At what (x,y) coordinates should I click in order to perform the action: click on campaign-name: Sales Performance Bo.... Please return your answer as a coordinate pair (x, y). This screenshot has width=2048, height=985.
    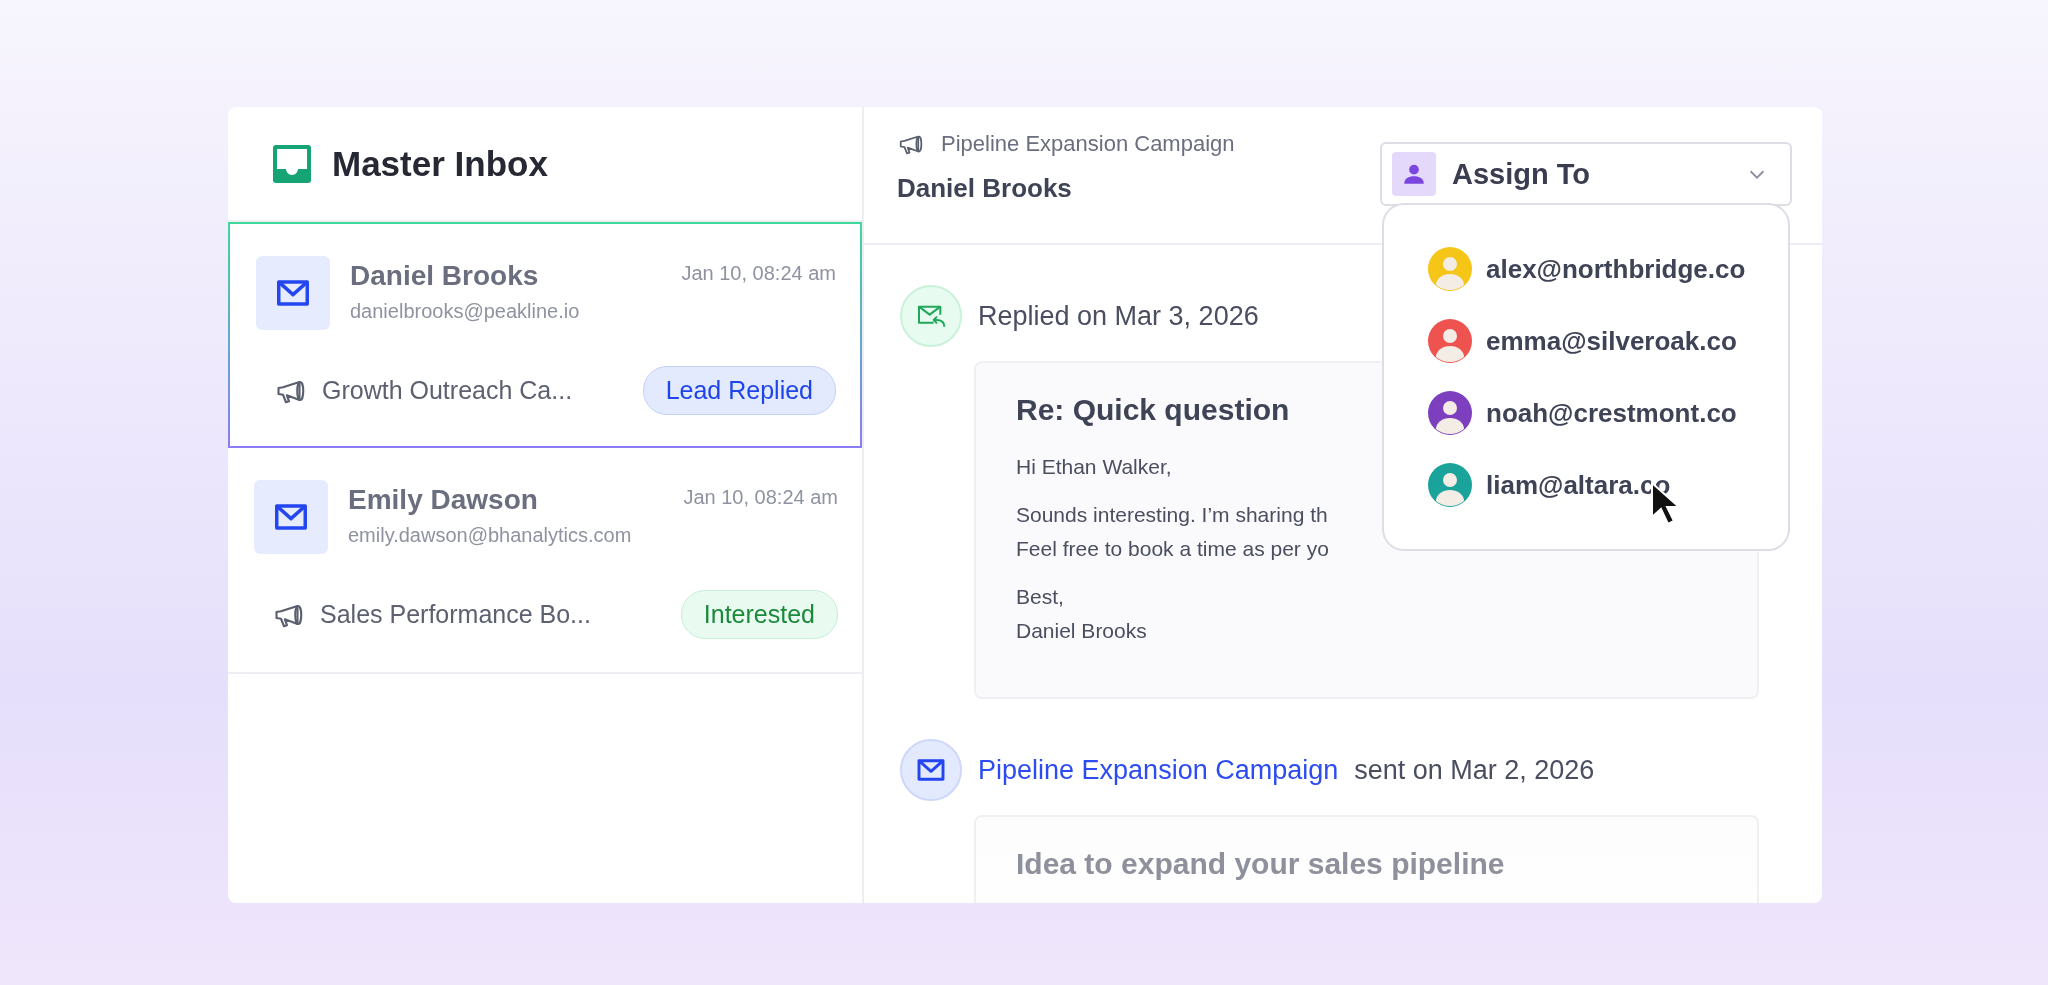
    Looking at the image, I should click on (456, 614).